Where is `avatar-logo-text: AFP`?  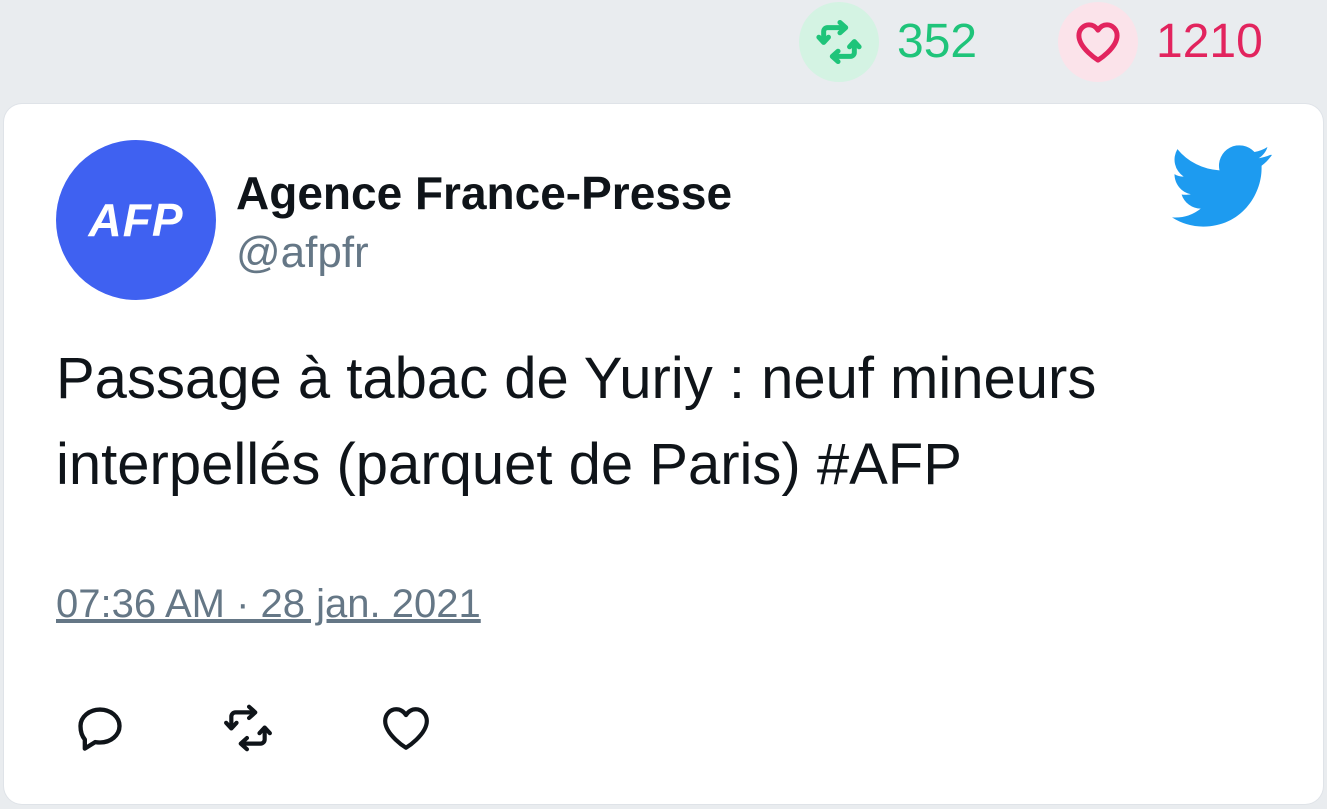 avatar-logo-text: AFP is located at coordinates (136, 220).